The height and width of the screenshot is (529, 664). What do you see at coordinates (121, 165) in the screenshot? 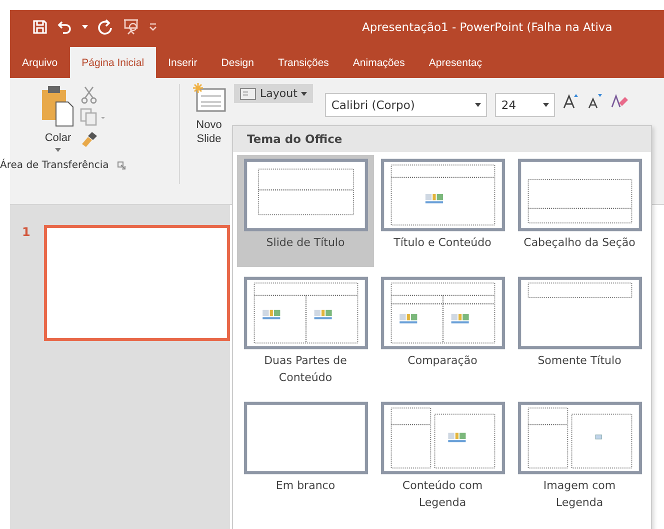
I see `expand-icon` at bounding box center [121, 165].